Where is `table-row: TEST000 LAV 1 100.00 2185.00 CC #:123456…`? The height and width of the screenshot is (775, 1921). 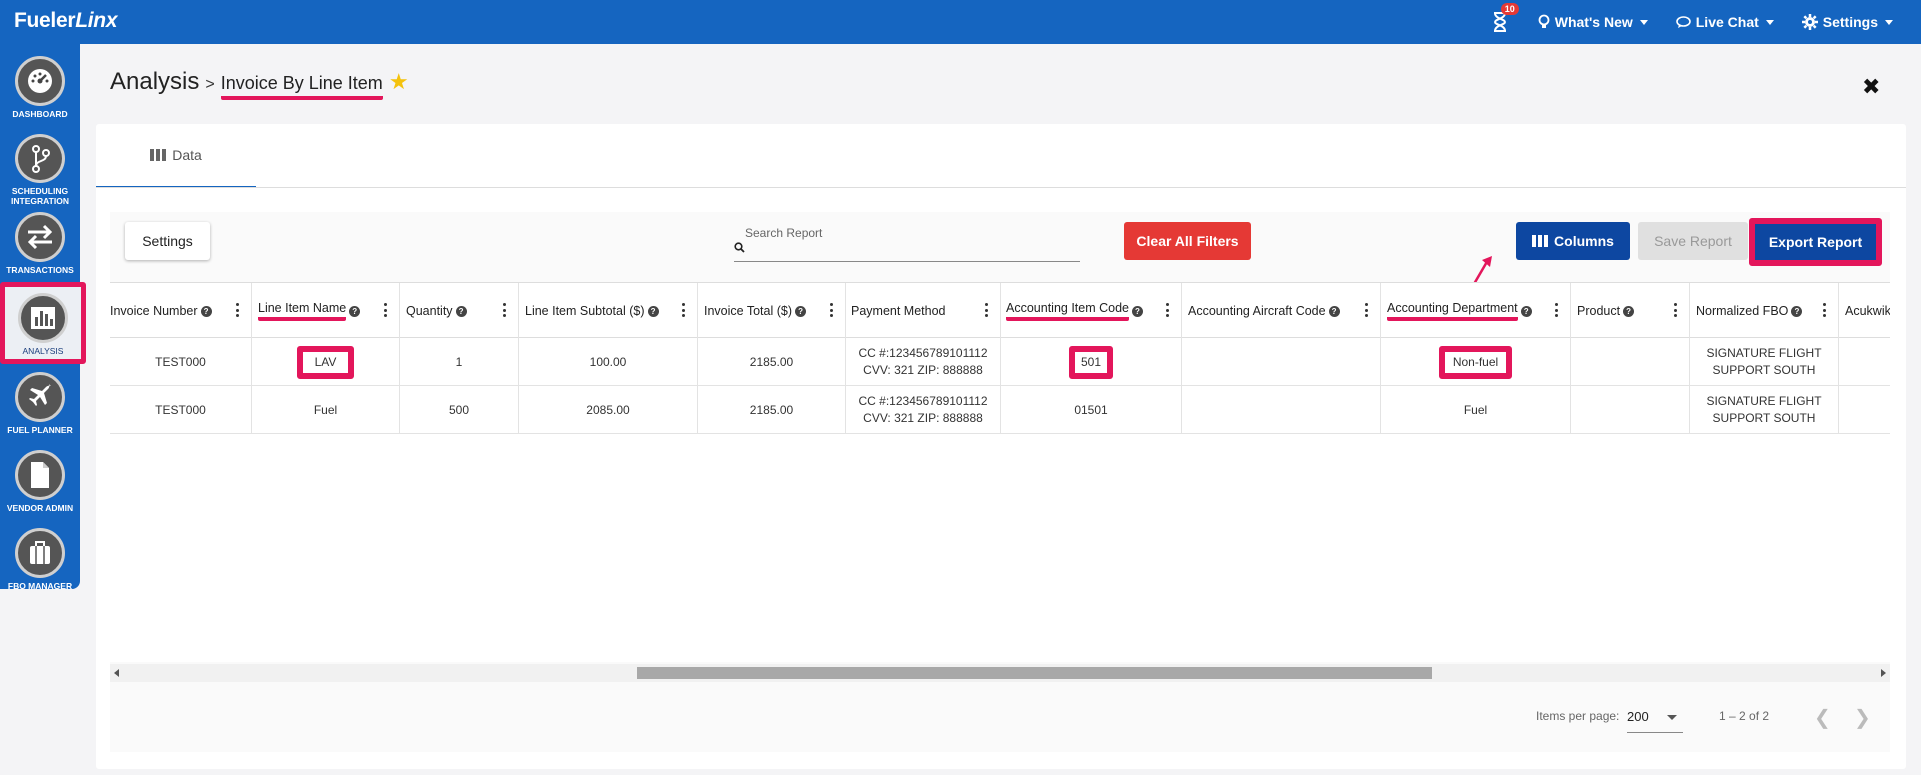
table-row: TEST000 LAV 1 100.00 2185.00 CC #:123456… is located at coordinates (1000, 362).